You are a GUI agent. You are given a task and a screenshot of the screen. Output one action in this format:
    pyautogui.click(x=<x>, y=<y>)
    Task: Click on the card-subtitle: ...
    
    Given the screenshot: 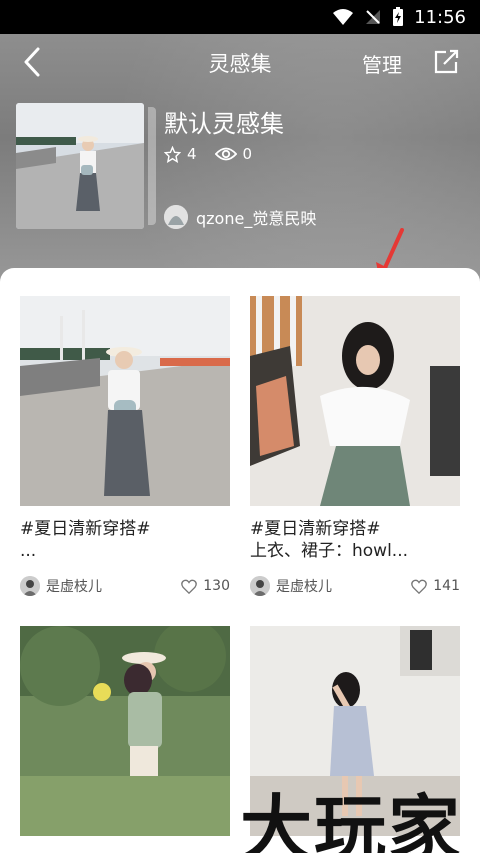 What is the action you would take?
    pyautogui.click(x=28, y=551)
    